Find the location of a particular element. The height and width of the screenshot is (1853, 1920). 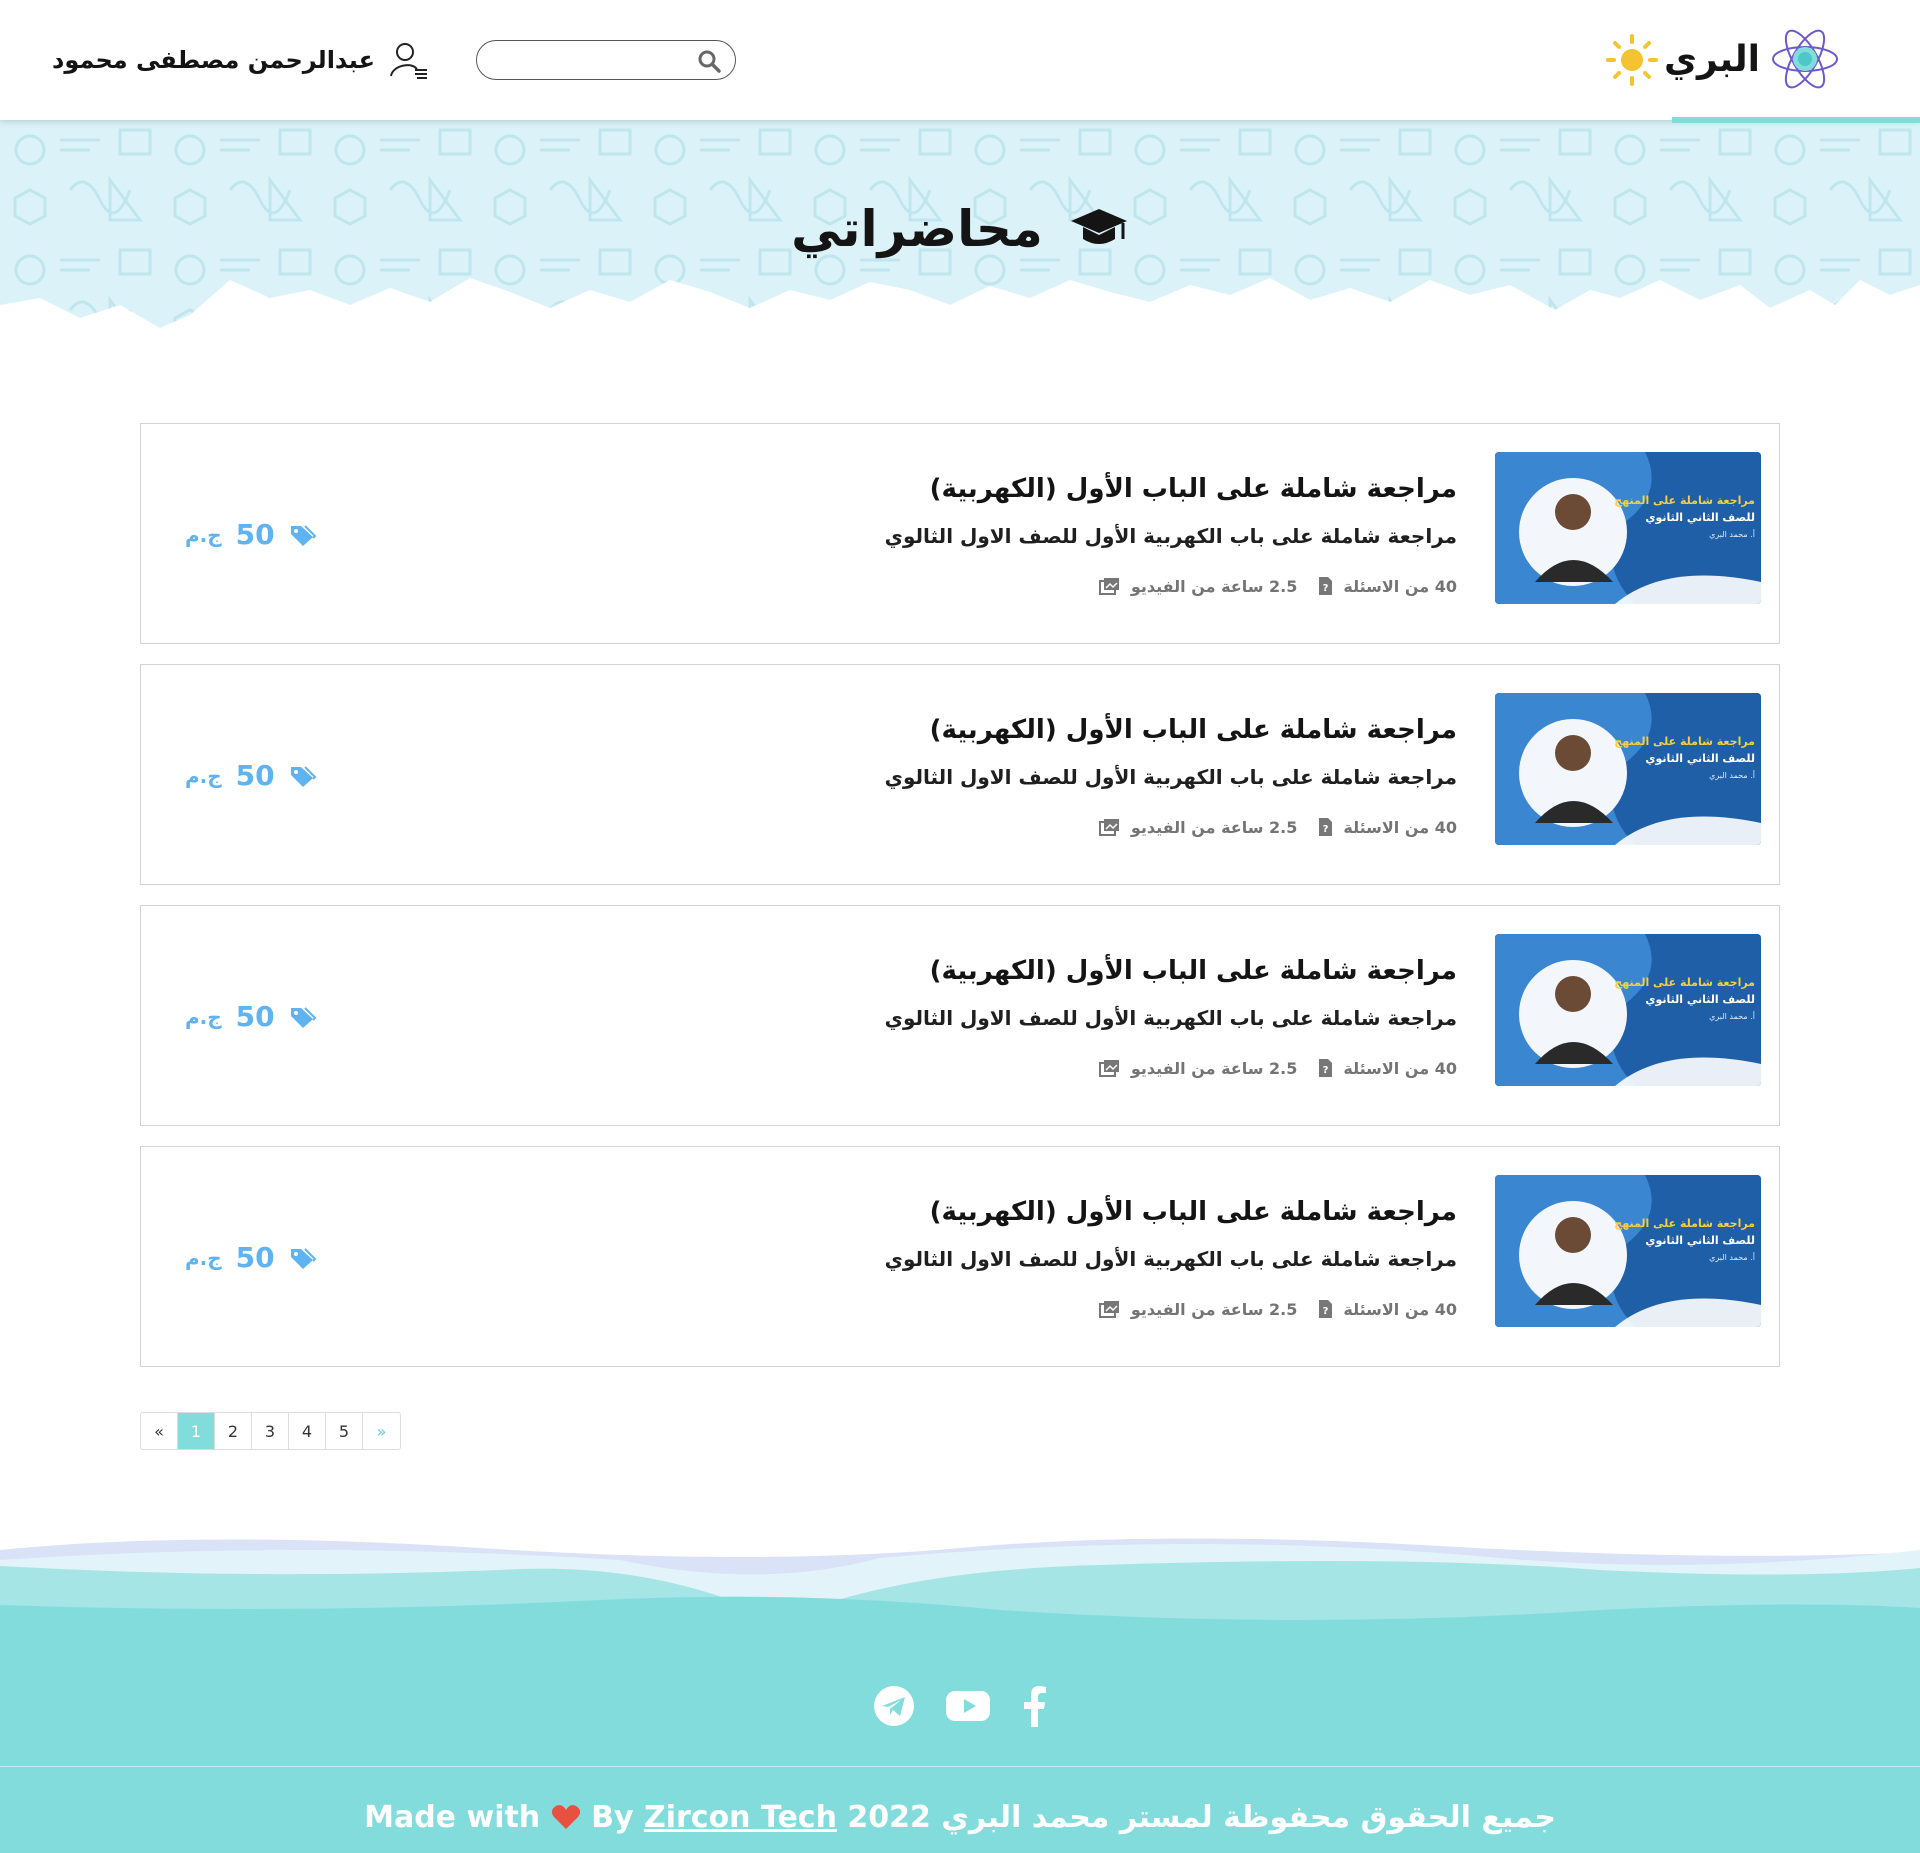

pagination: « 1 2 3 4 5 » is located at coordinates (270, 1431).